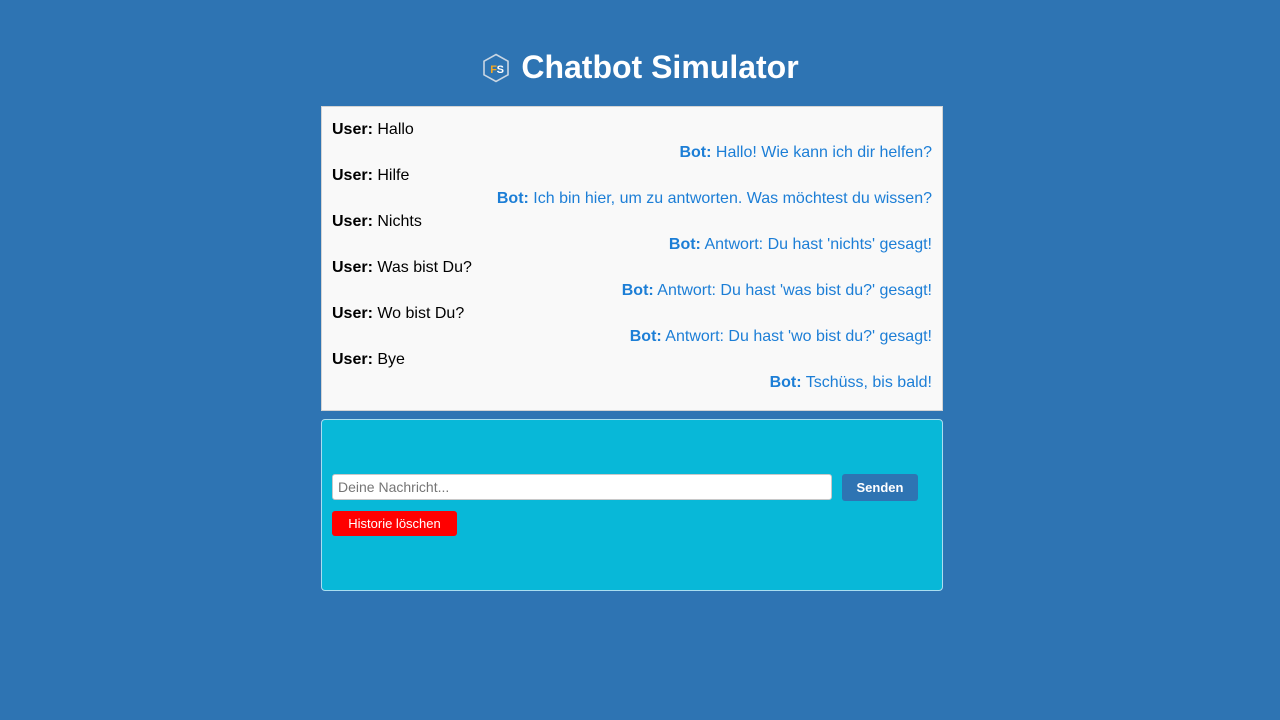 This screenshot has height=720, width=1280. What do you see at coordinates (391, 359) in the screenshot?
I see `user-message-text: Bye` at bounding box center [391, 359].